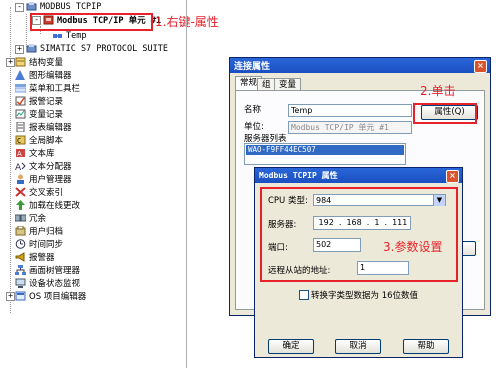 This screenshot has width=500, height=368. Describe the element at coordinates (399, 223) in the screenshot. I see `ip-octet: 111` at that location.